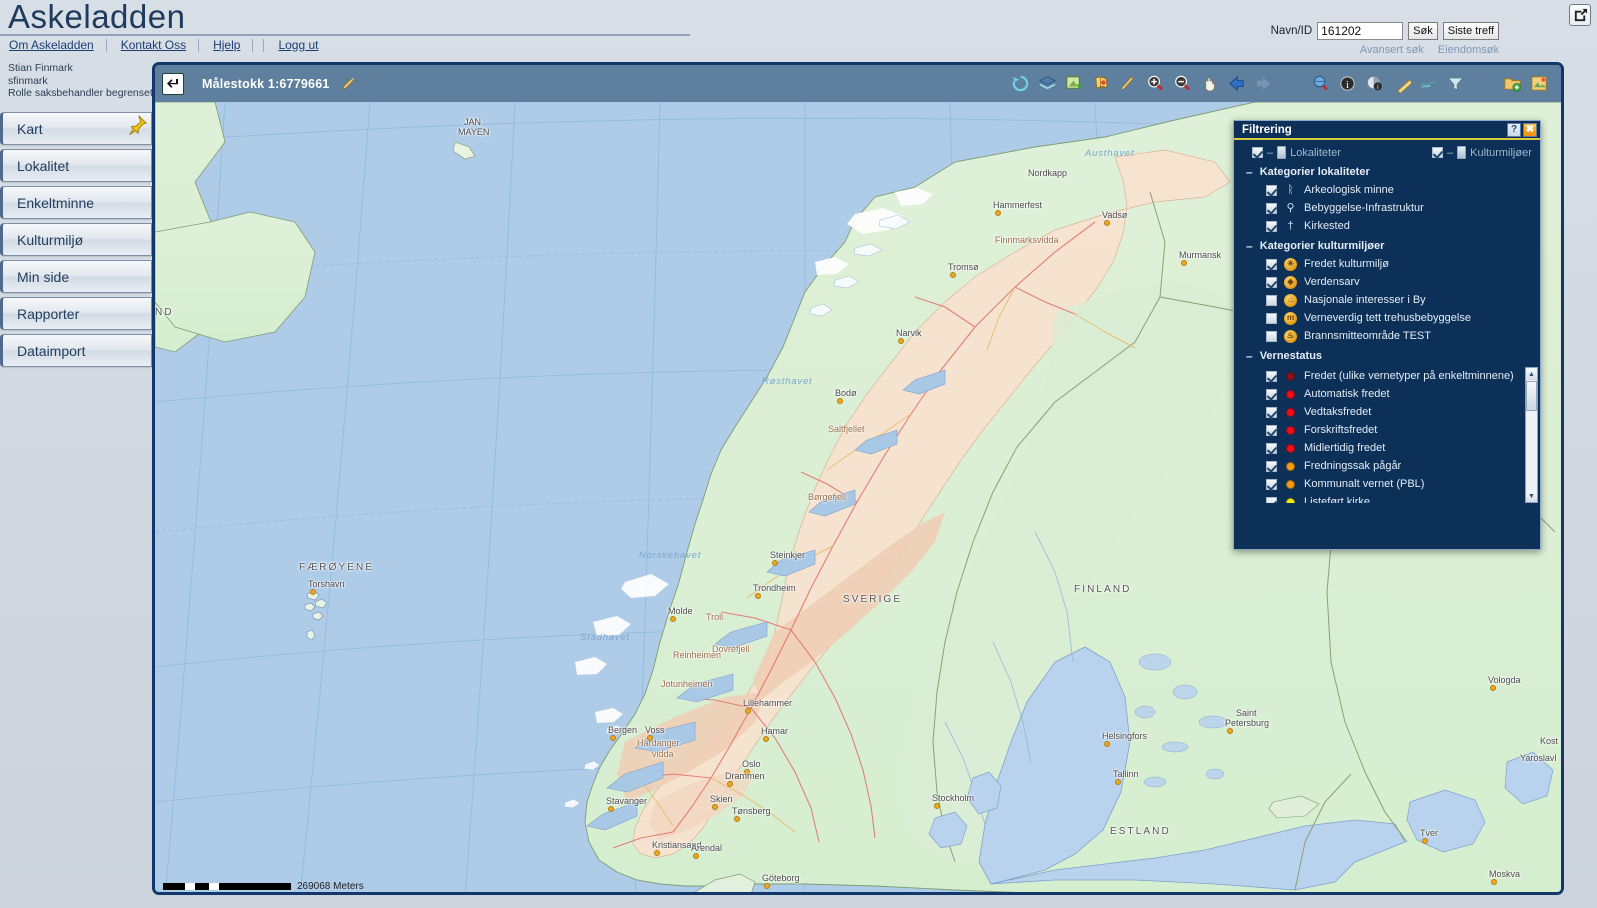 The width and height of the screenshot is (1597, 908). What do you see at coordinates (1531, 496) in the screenshot?
I see `scroll-down-icon: ▼` at bounding box center [1531, 496].